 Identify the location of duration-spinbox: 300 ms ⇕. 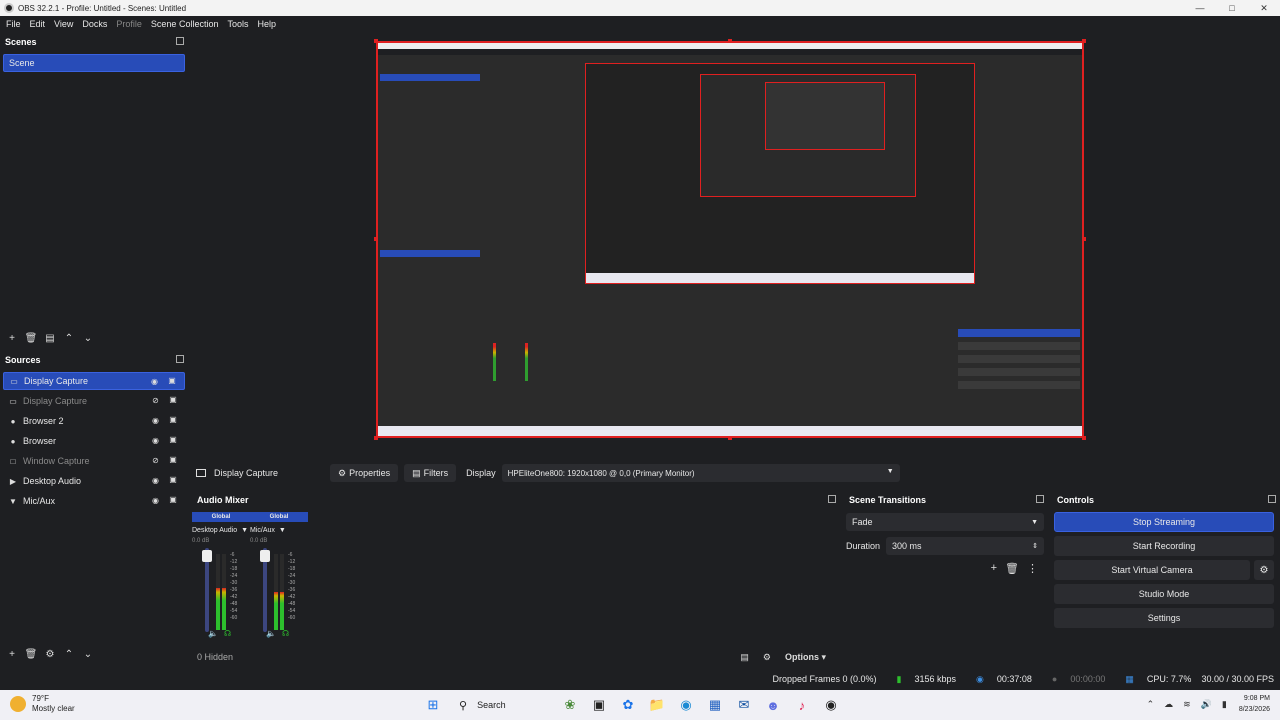
(965, 546).